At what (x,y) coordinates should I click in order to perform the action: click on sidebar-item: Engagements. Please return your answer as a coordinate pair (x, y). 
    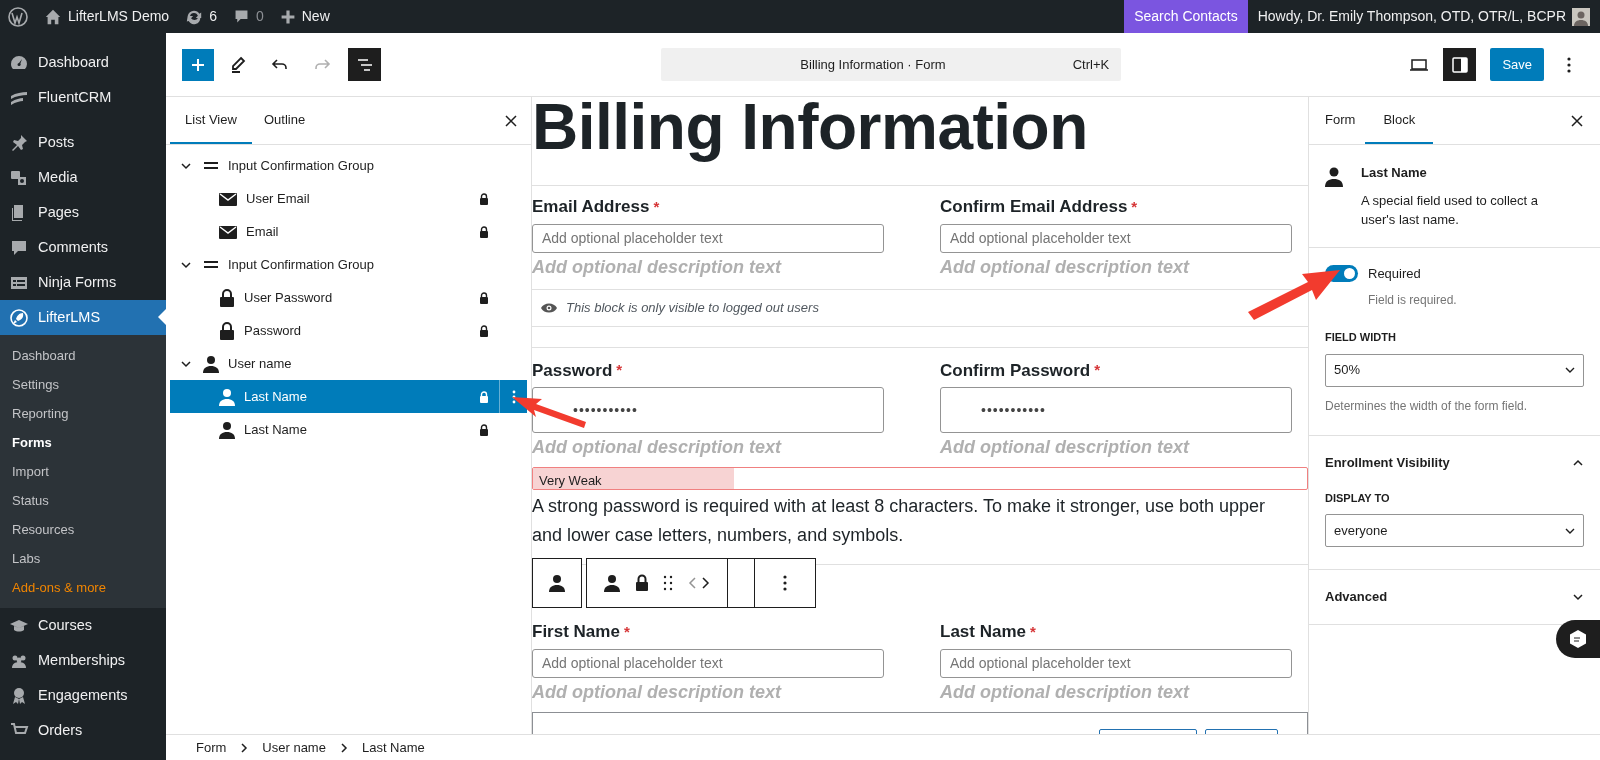
    Looking at the image, I should click on (83, 695).